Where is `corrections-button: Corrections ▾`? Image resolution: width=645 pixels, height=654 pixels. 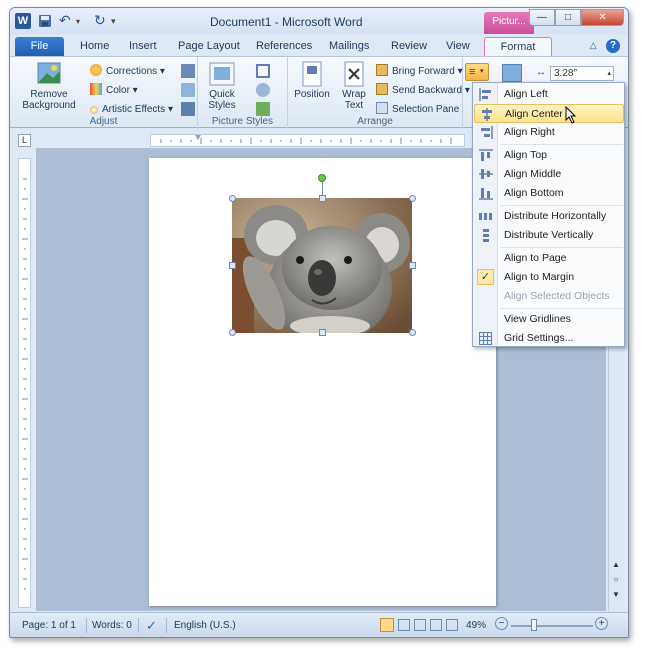
corrections-button: Corrections ▾ is located at coordinates (127, 72).